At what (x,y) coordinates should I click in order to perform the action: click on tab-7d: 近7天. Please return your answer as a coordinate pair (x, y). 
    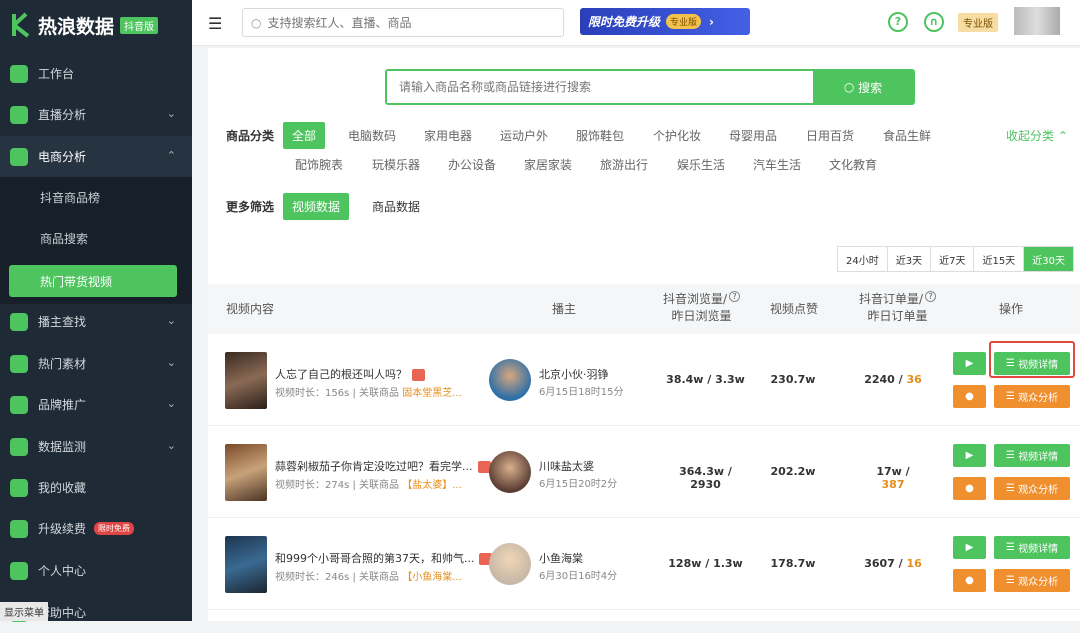
    Looking at the image, I should click on (953, 259).